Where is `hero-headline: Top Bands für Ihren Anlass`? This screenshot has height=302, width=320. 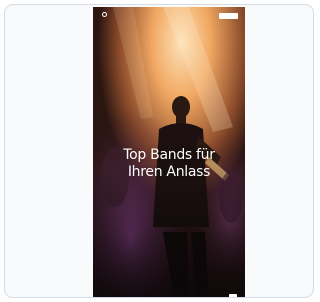 hero-headline: Top Bands für Ihren Anlass is located at coordinates (169, 164).